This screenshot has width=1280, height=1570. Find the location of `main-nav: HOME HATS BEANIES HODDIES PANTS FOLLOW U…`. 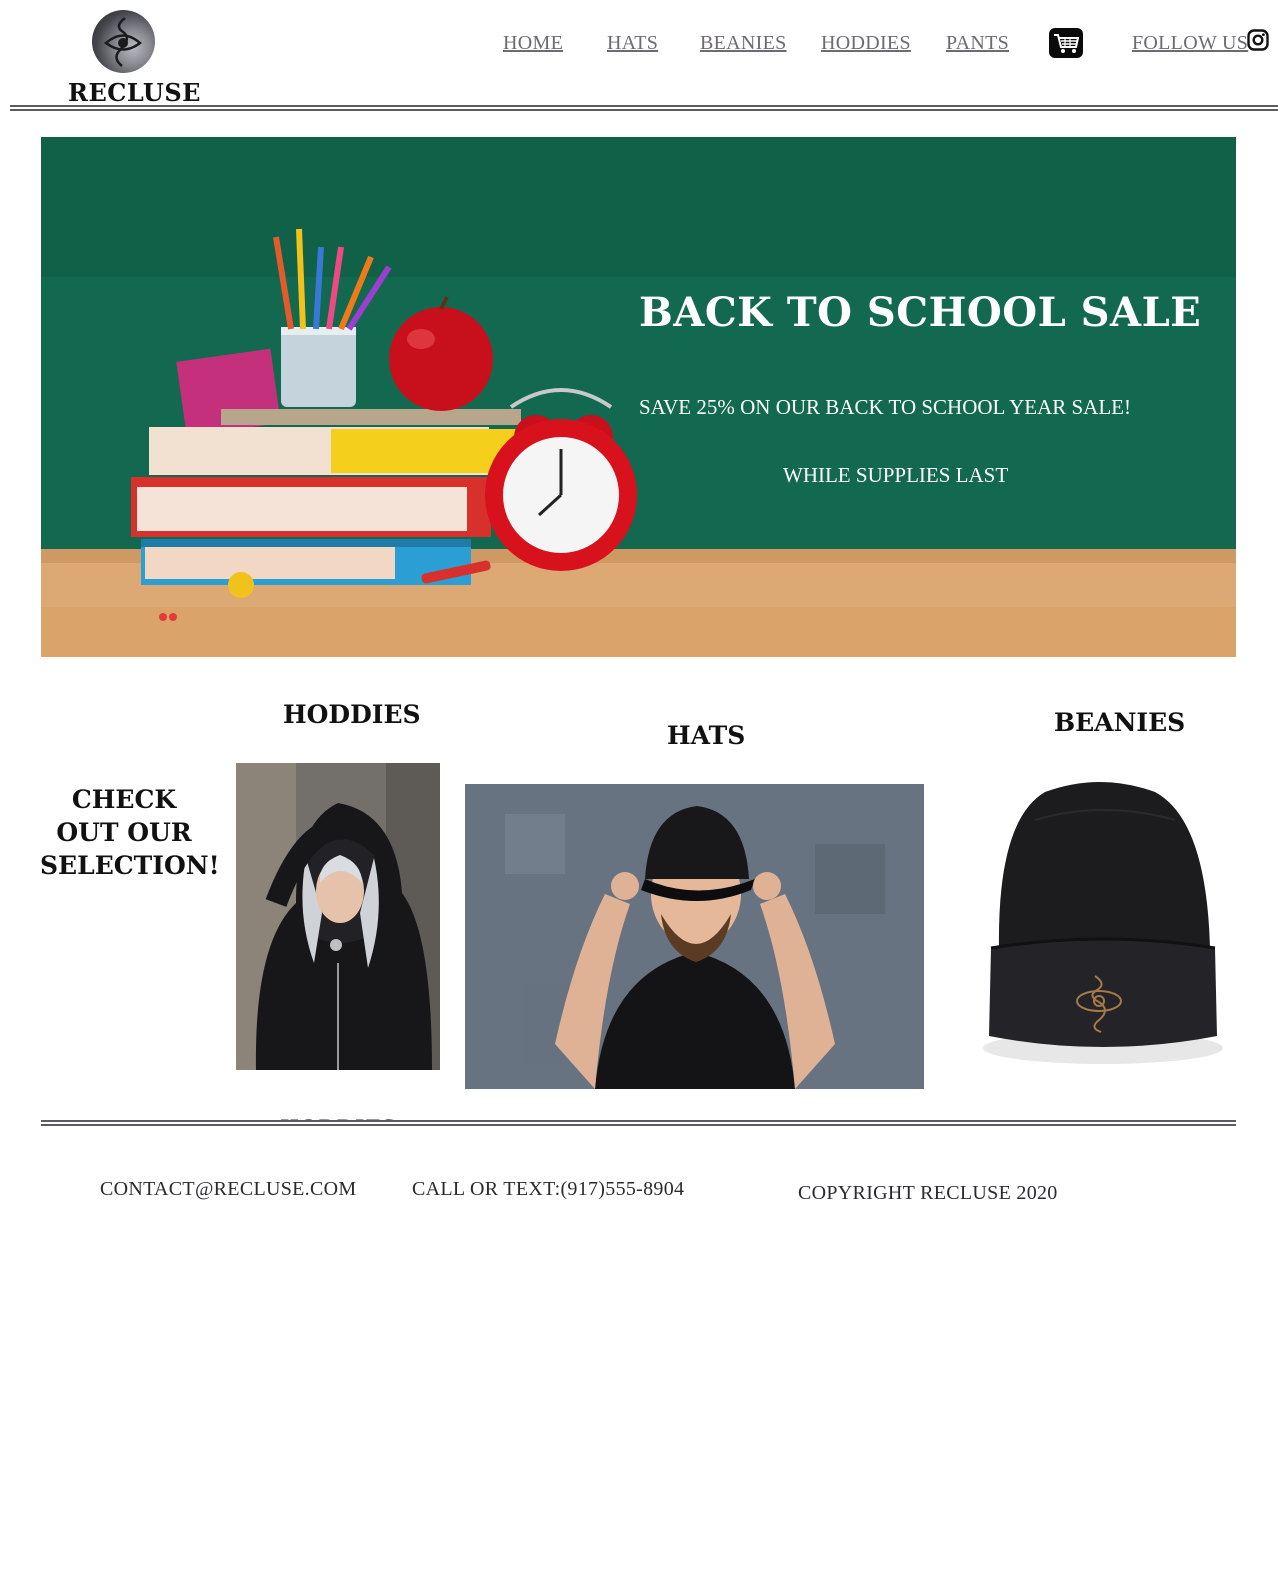

main-nav: HOME HATS BEANIES HODDIES PANTS FOLLOW U… is located at coordinates (640, 45).